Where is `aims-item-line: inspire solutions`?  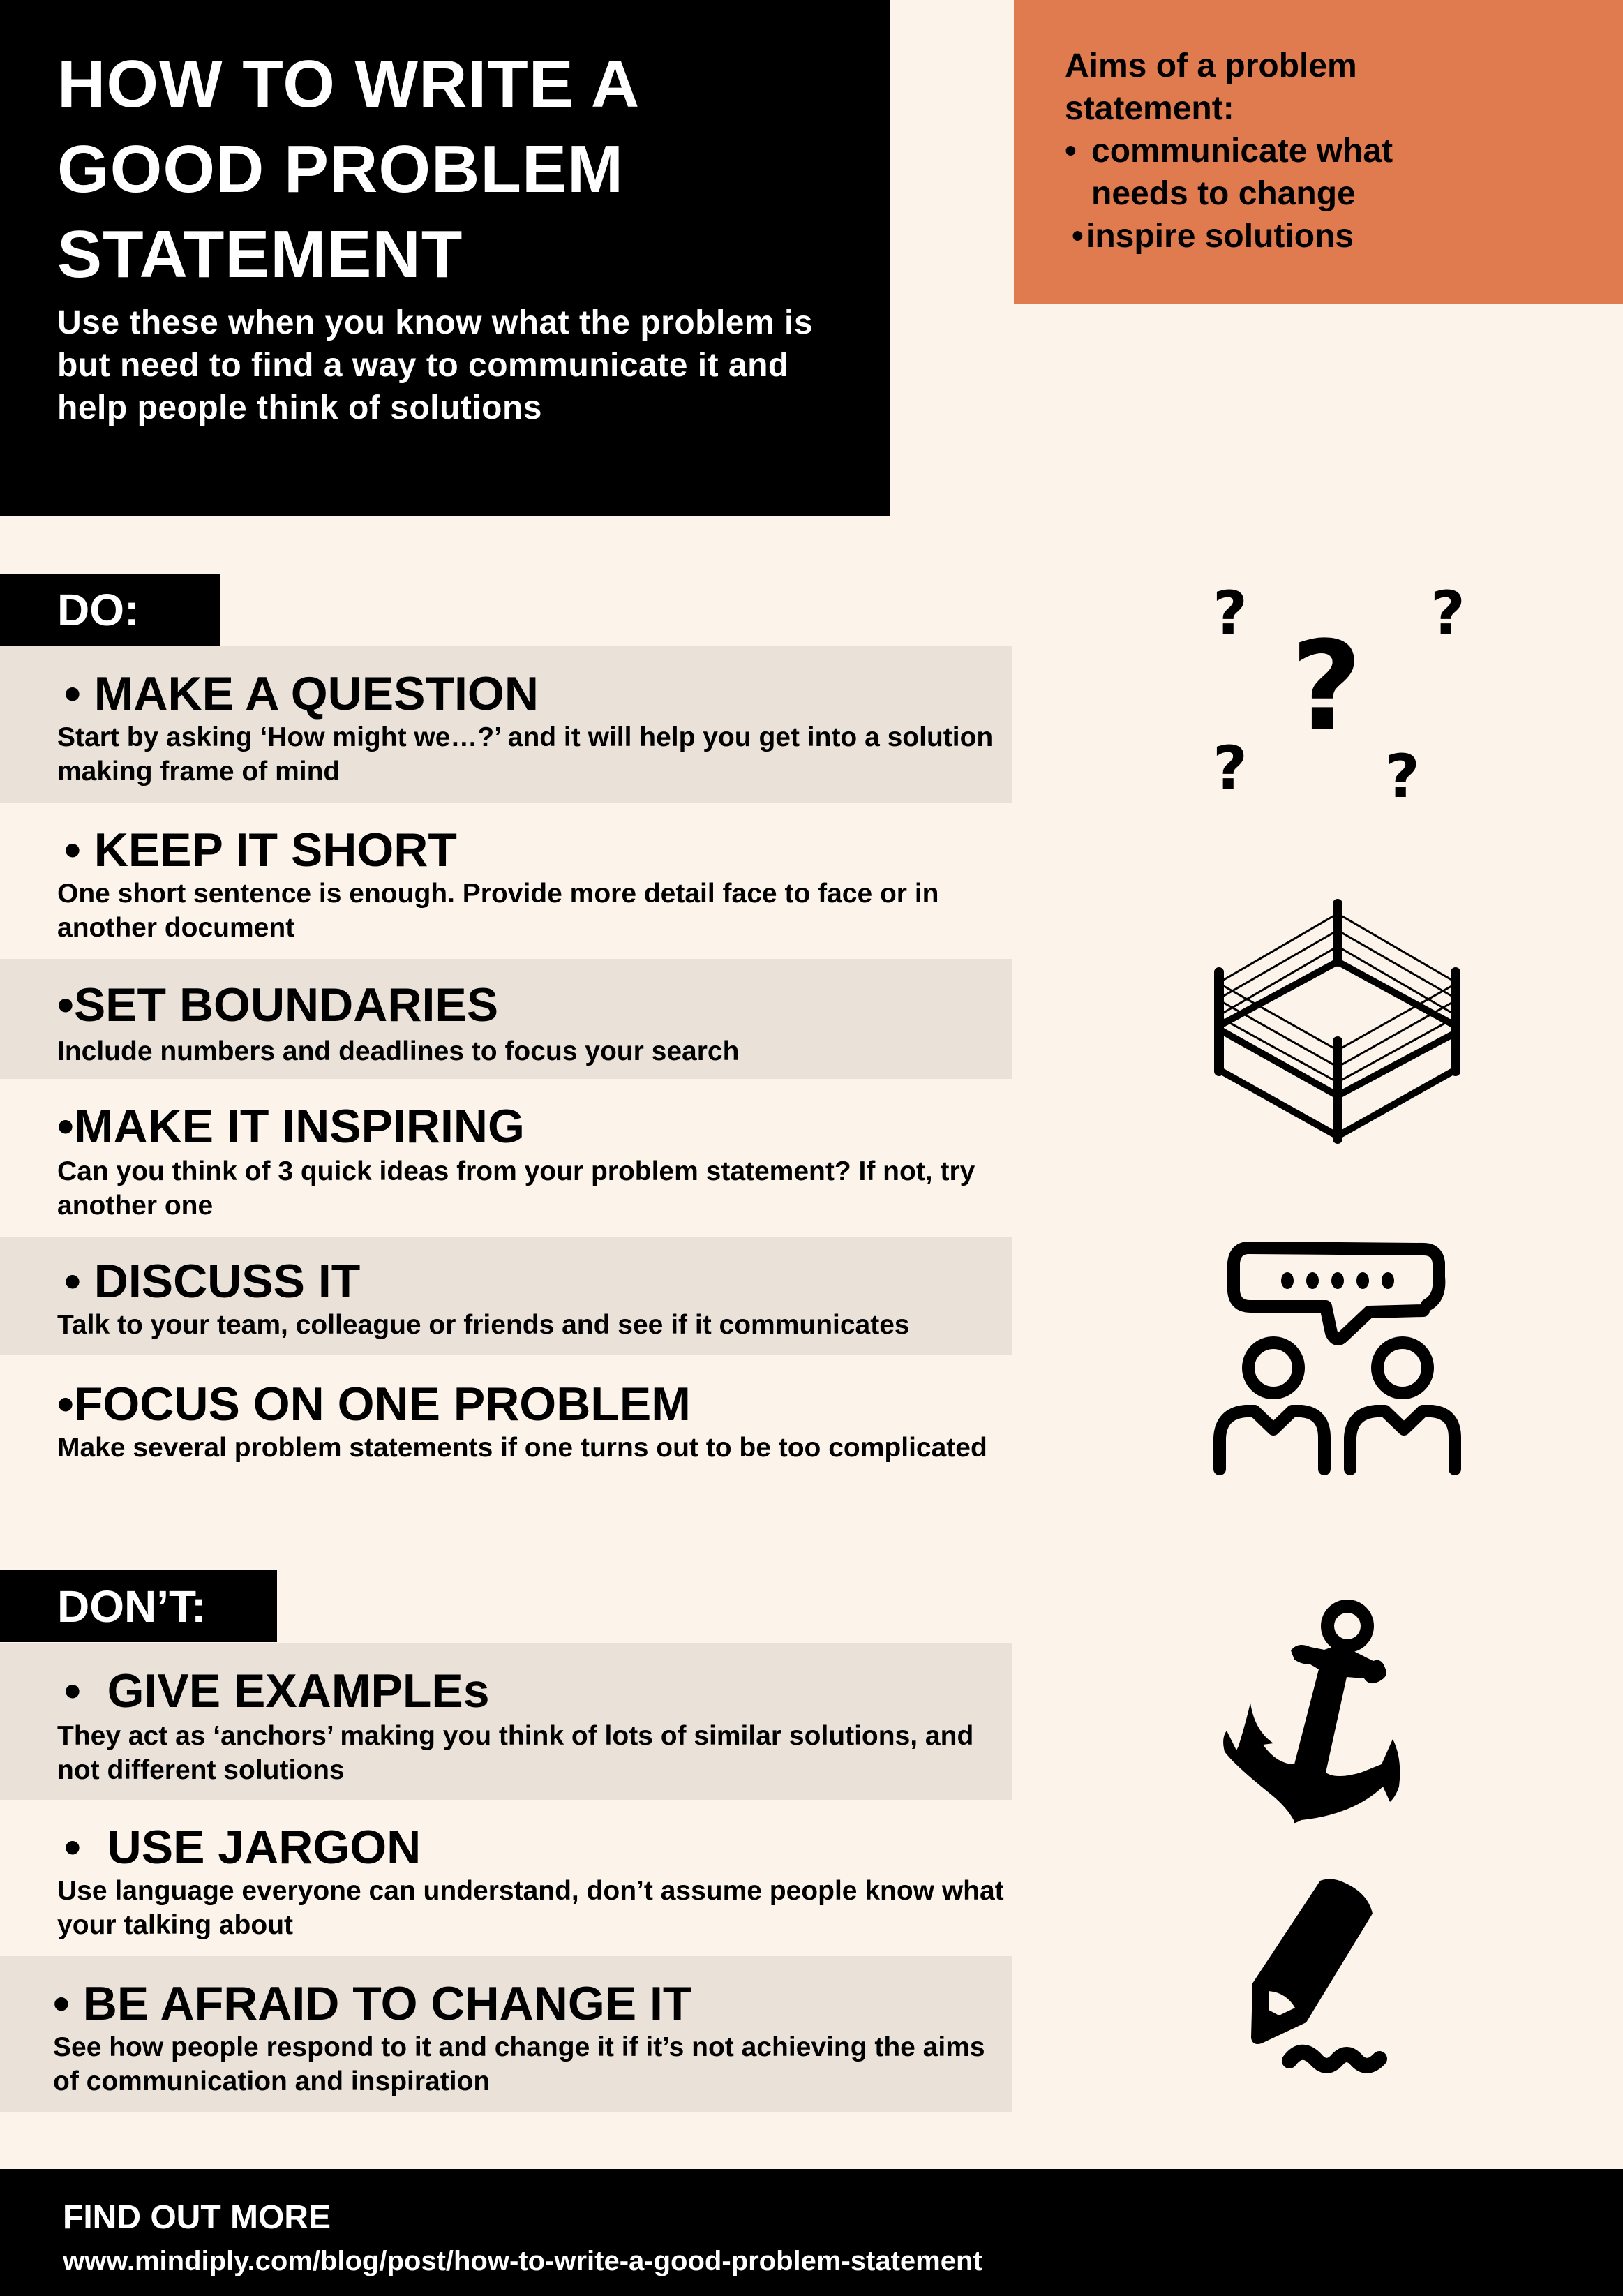 aims-item-line: inspire solutions is located at coordinates (1220, 236).